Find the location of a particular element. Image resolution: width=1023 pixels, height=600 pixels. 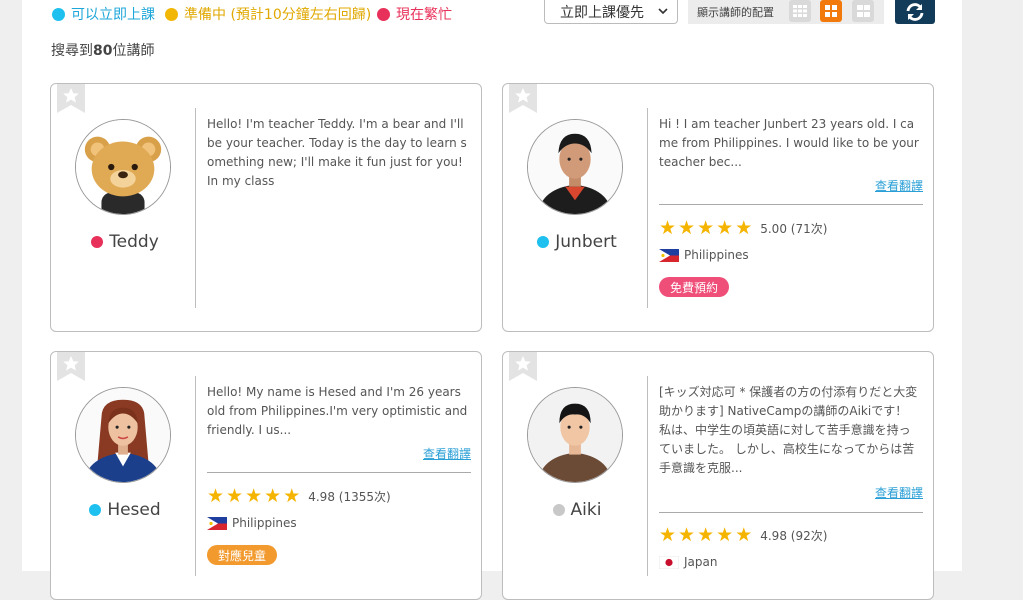

layout-large-grid-button is located at coordinates (831, 11).